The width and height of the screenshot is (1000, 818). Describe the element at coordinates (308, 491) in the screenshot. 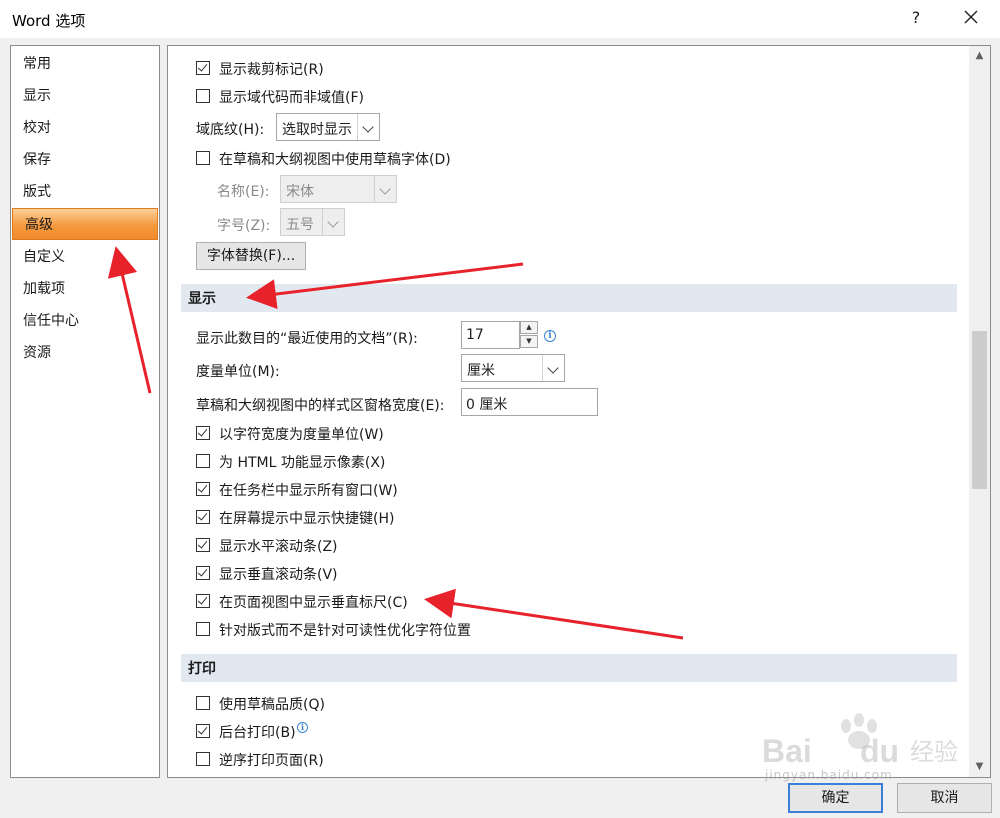

I see `taskbar-windows-label: 在任务栏中显示所有窗口(W)` at that location.